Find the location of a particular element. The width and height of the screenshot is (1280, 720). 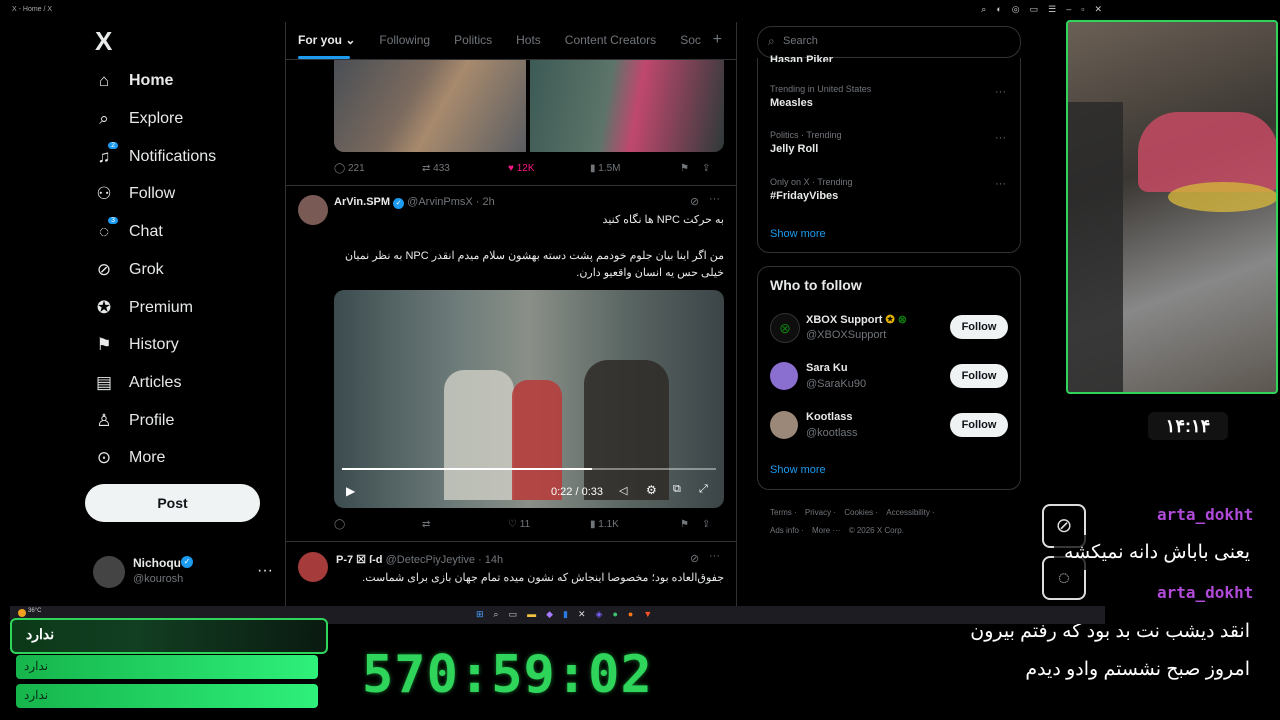

follow-suggestion: Sara Ku @SaraKu90 Follow is located at coordinates (889, 379).